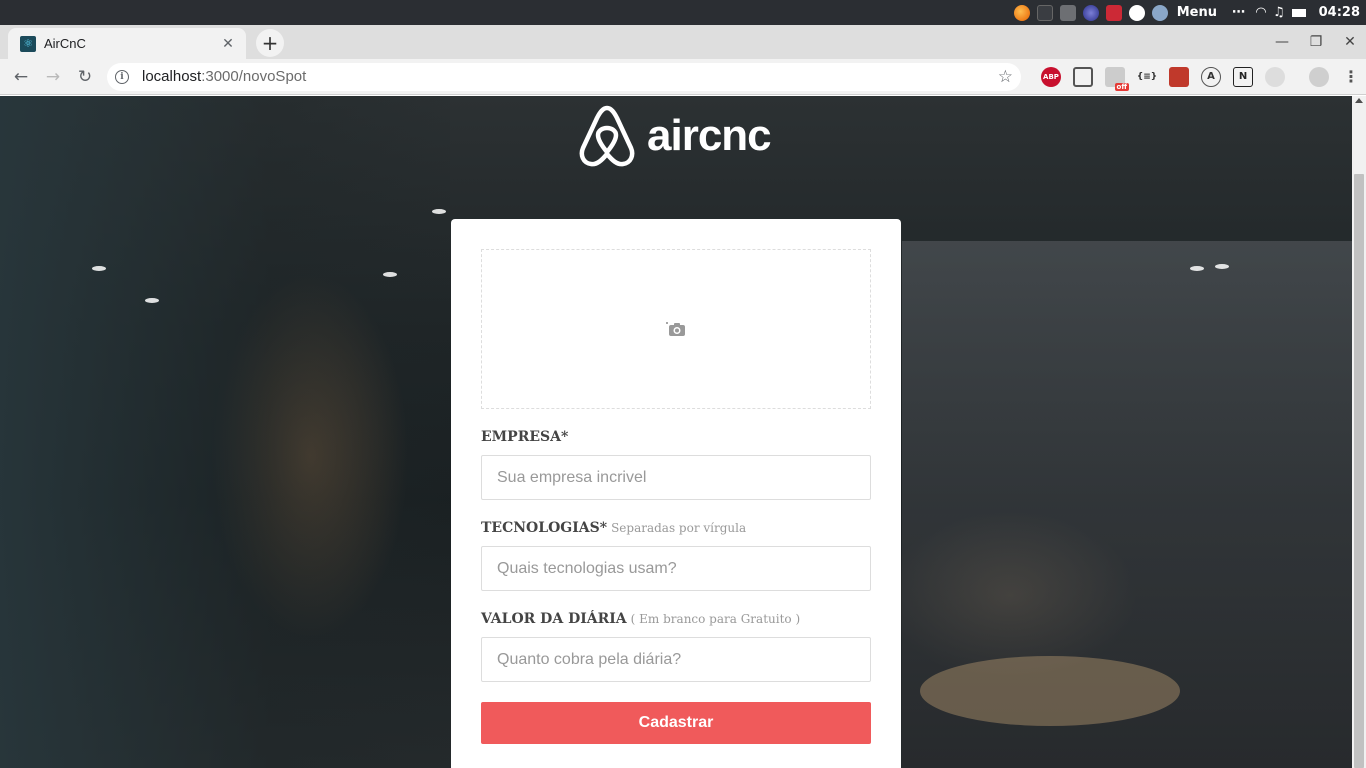 The width and height of the screenshot is (1366, 768). I want to click on url-path: :3000/novoSpot, so click(254, 76).